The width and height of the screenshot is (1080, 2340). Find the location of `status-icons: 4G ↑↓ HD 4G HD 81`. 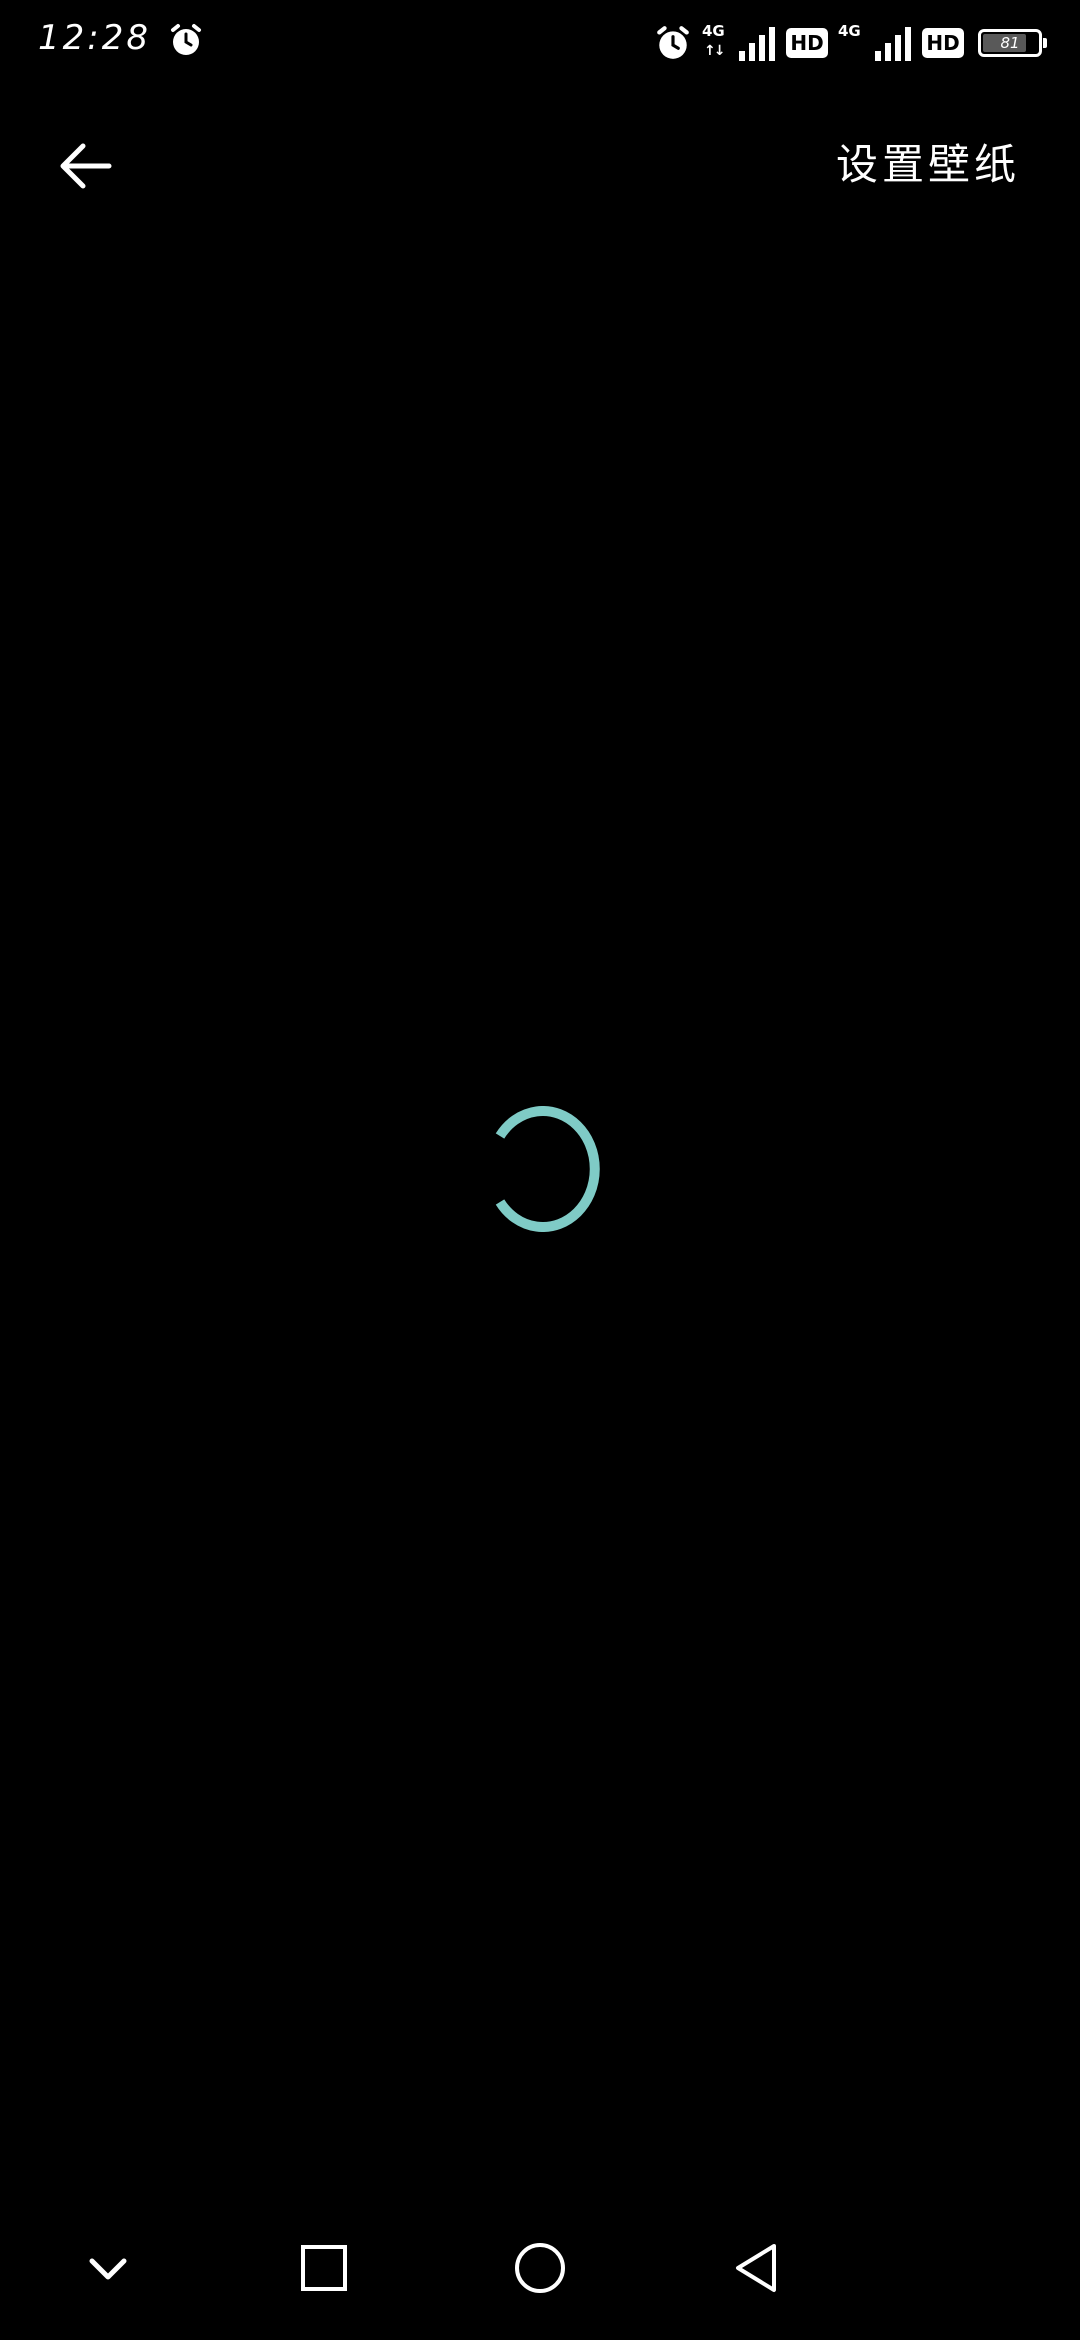

status-icons: 4G ↑↓ HD 4G HD 81 is located at coordinates (850, 43).